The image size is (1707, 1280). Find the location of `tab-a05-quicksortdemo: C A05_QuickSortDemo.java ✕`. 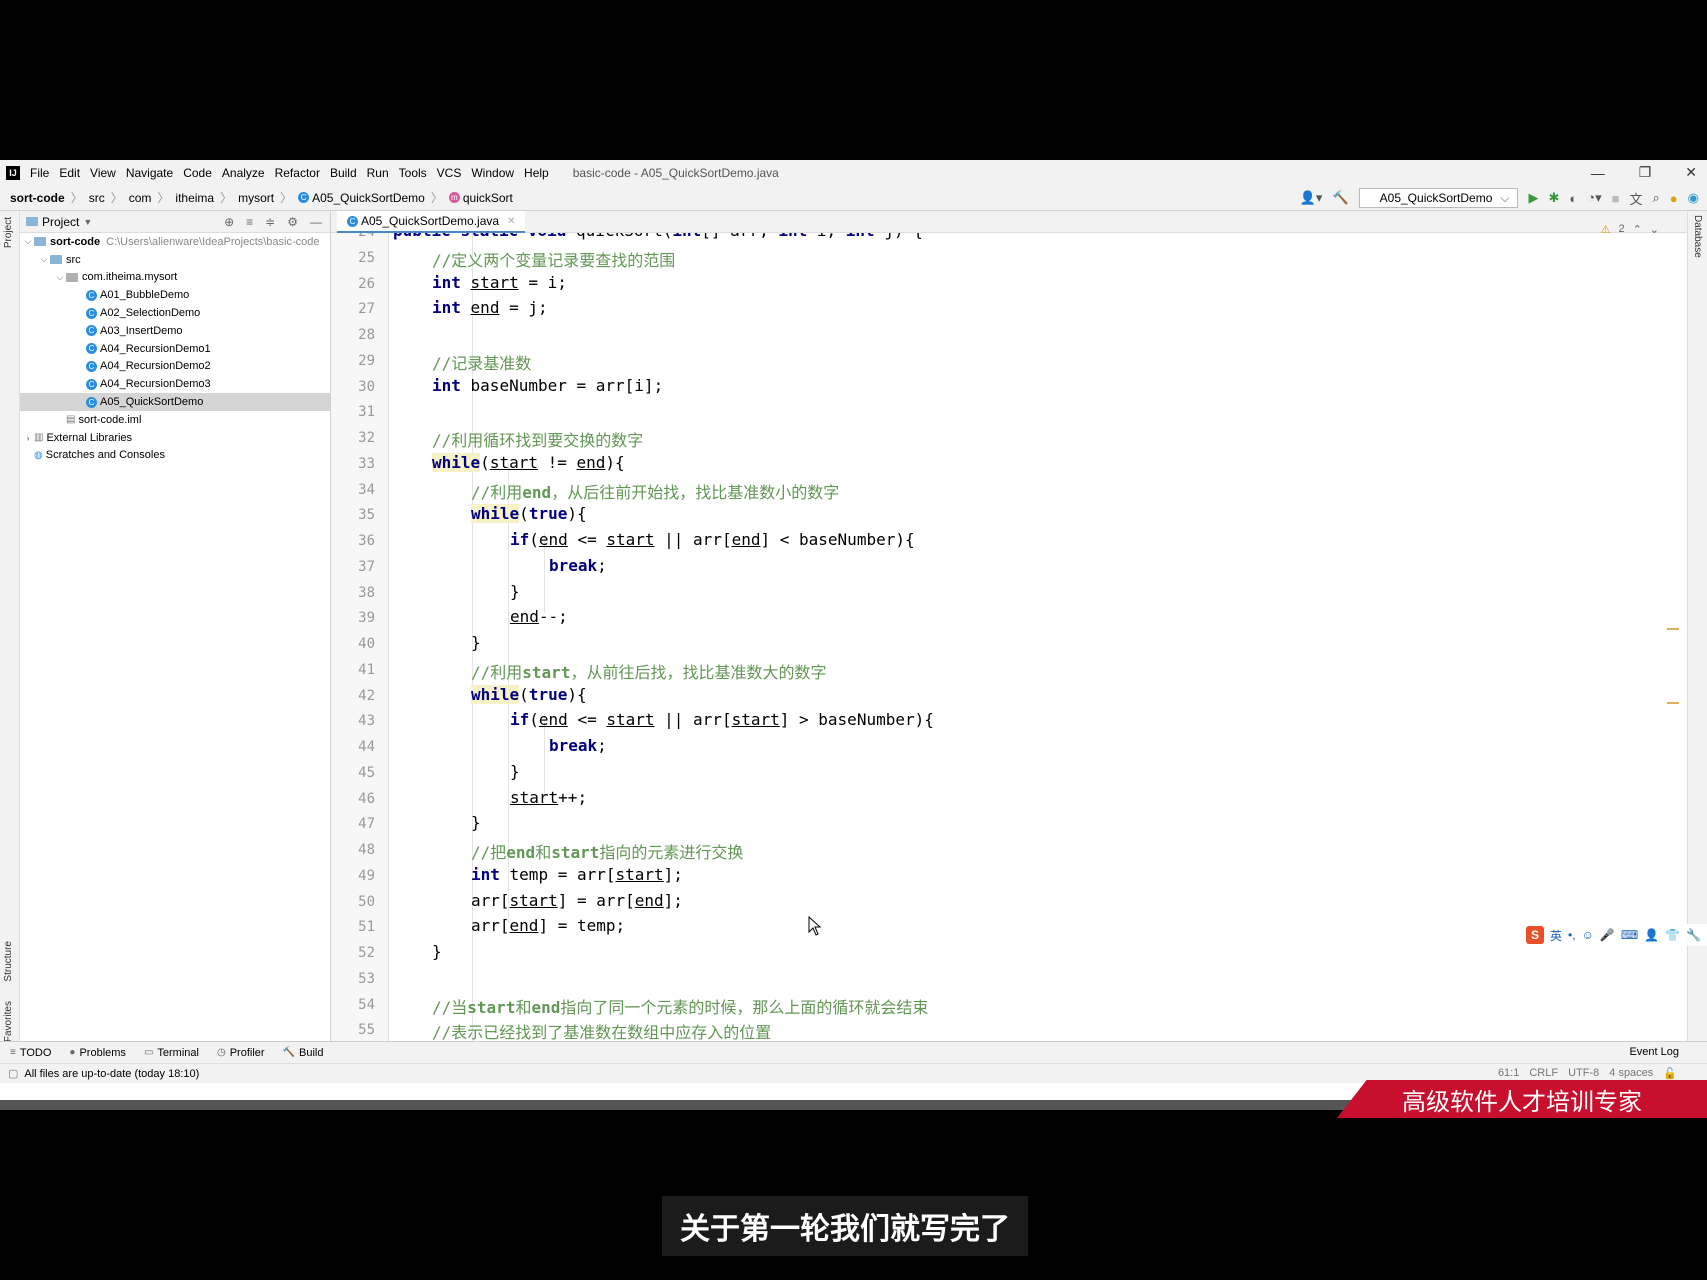

tab-a05-quicksortdemo: C A05_QuickSortDemo.java ✕ is located at coordinates (431, 222).